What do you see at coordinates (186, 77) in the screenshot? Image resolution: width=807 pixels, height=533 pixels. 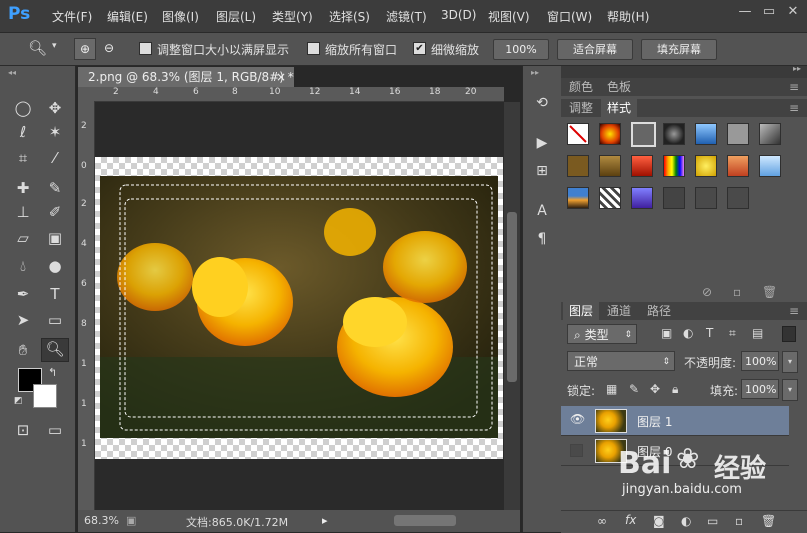 I see `document-tab: 2.png @ 68.3% (图层 1, RGB/8#) * ×` at bounding box center [186, 77].